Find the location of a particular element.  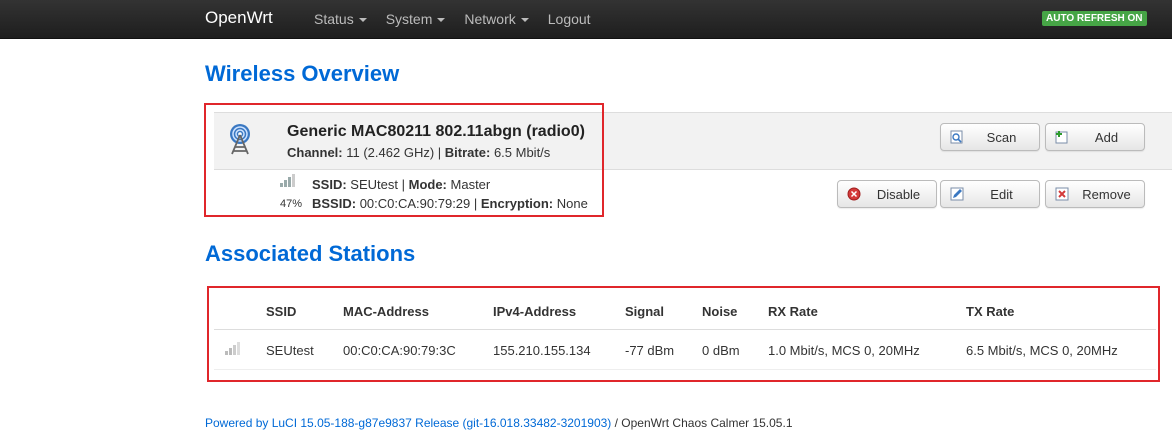

disable-icon is located at coordinates (854, 194).